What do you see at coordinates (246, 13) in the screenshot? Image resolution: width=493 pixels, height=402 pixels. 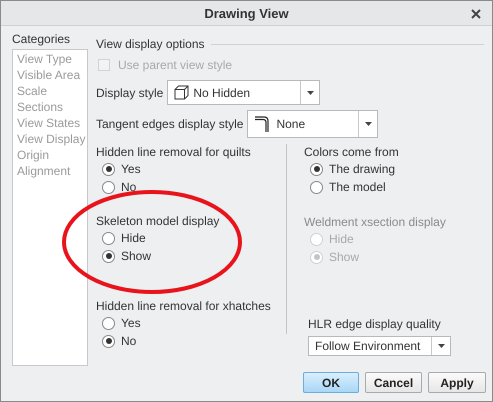 I see `window-title: Drawing View` at bounding box center [246, 13].